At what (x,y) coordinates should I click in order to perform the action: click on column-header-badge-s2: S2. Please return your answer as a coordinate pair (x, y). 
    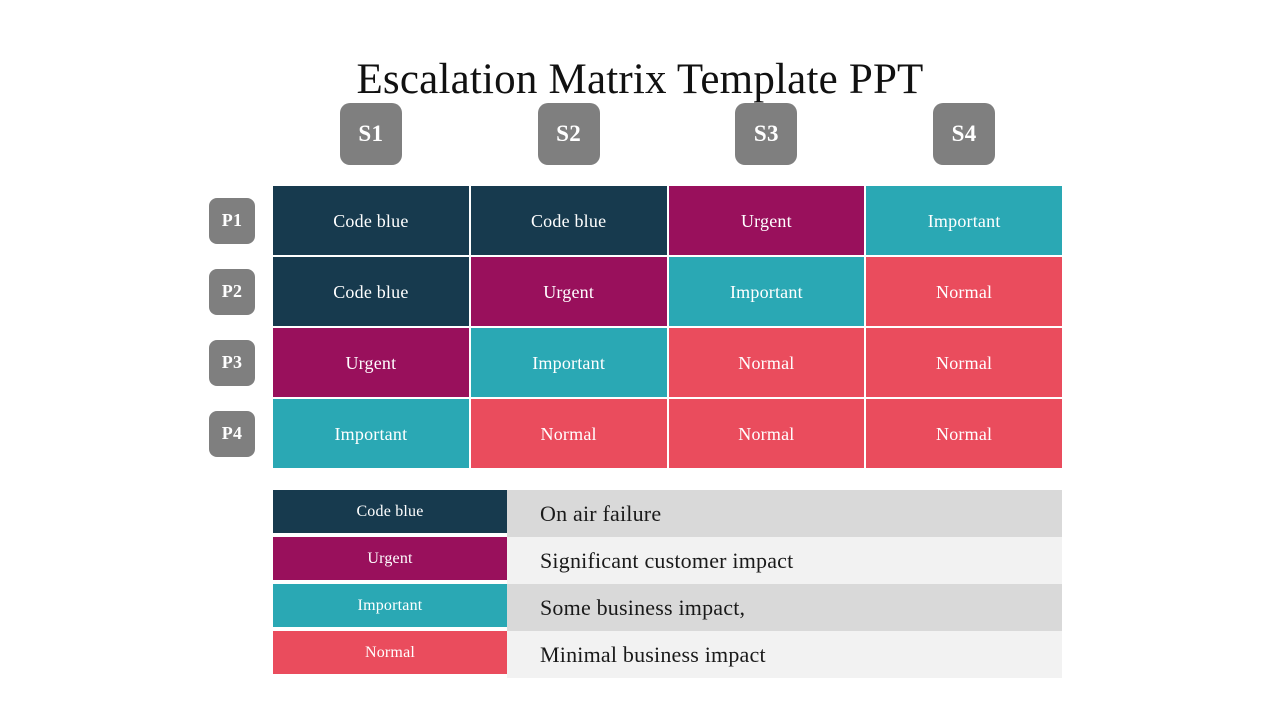
    Looking at the image, I should click on (568, 134).